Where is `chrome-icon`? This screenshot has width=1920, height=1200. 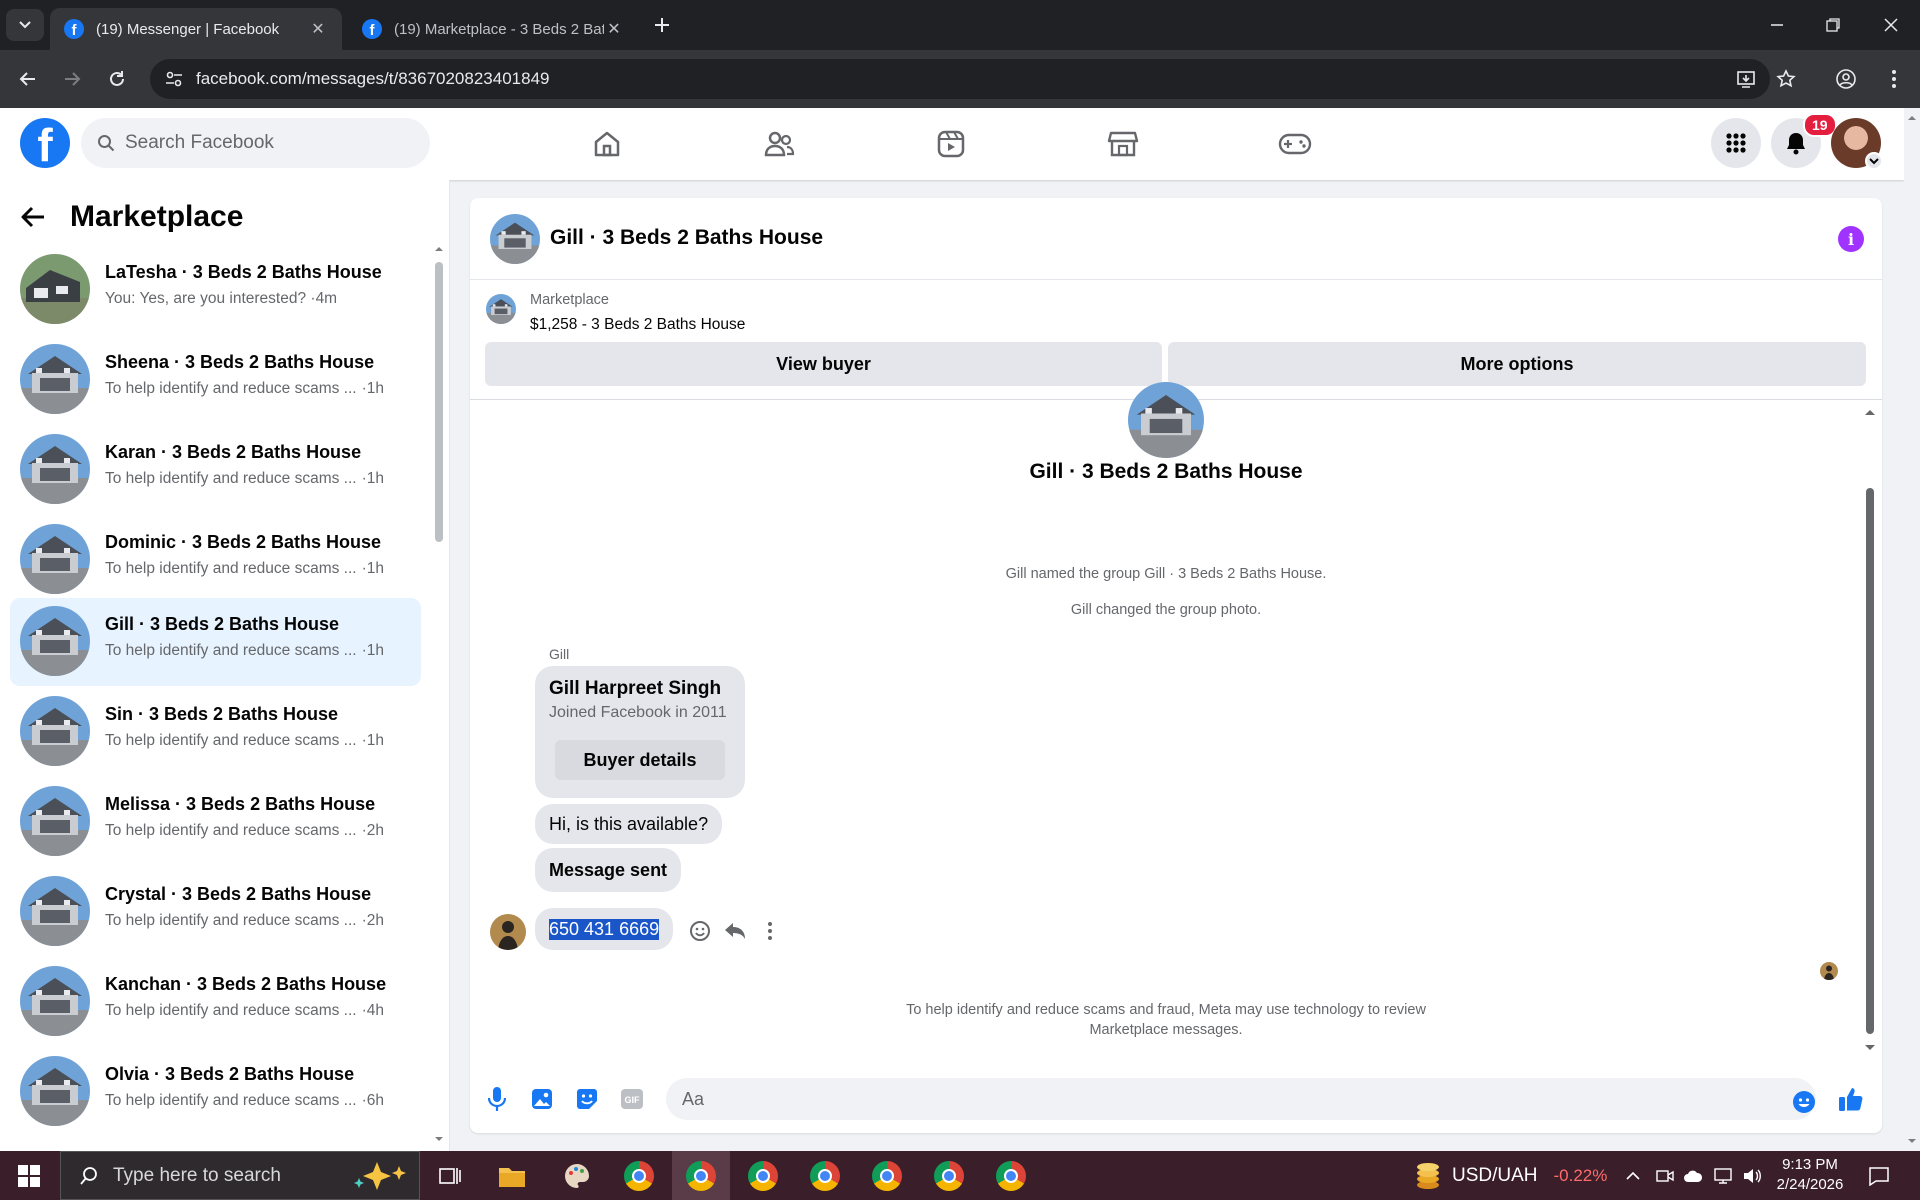
chrome-icon is located at coordinates (701, 1175).